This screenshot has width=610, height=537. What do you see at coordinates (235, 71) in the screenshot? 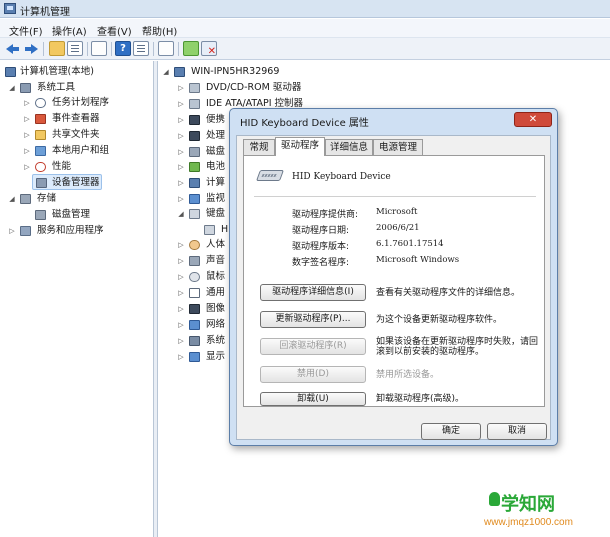
I see `tree-label: WIN-IPN5HR32969` at bounding box center [235, 71].